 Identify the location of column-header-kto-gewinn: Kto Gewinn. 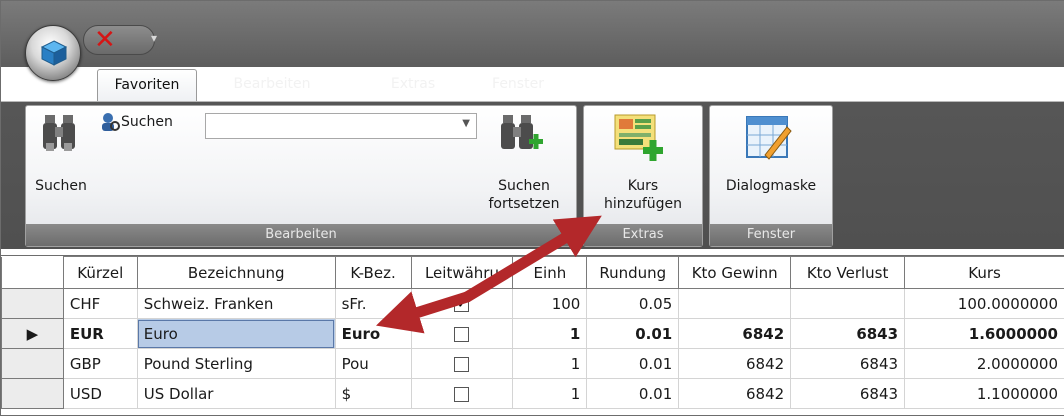
(735, 273).